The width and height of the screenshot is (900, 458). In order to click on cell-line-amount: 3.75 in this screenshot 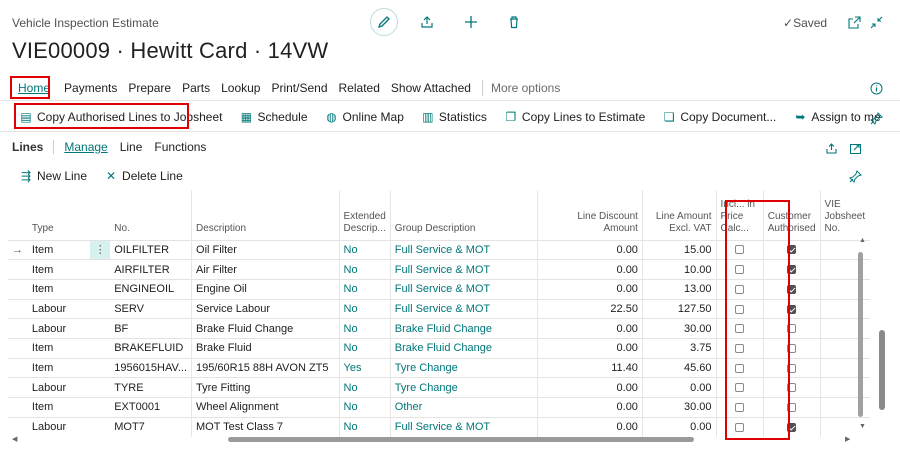, I will do `click(679, 348)`.